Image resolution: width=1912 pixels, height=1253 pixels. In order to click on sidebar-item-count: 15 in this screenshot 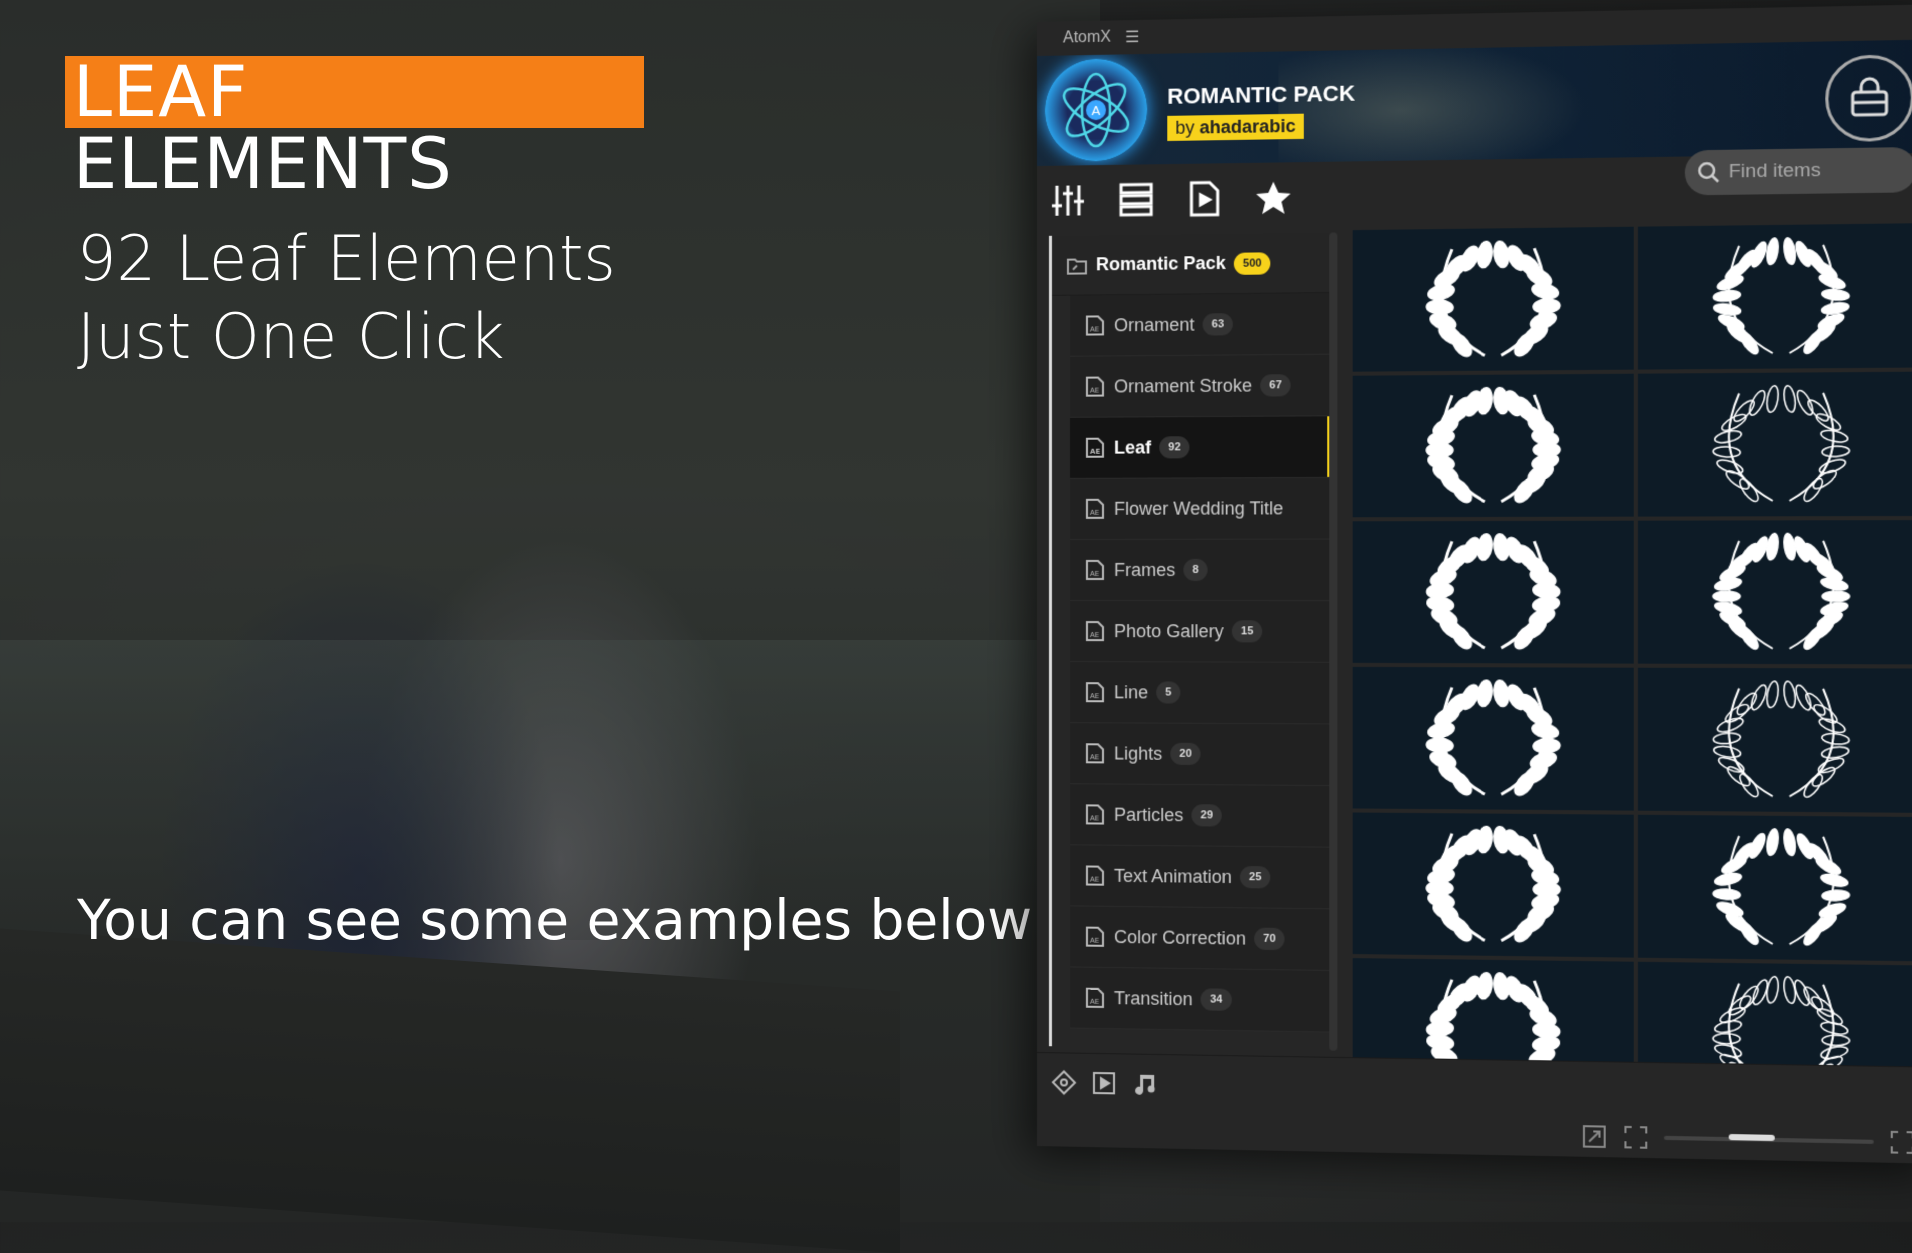, I will do `click(1247, 631)`.